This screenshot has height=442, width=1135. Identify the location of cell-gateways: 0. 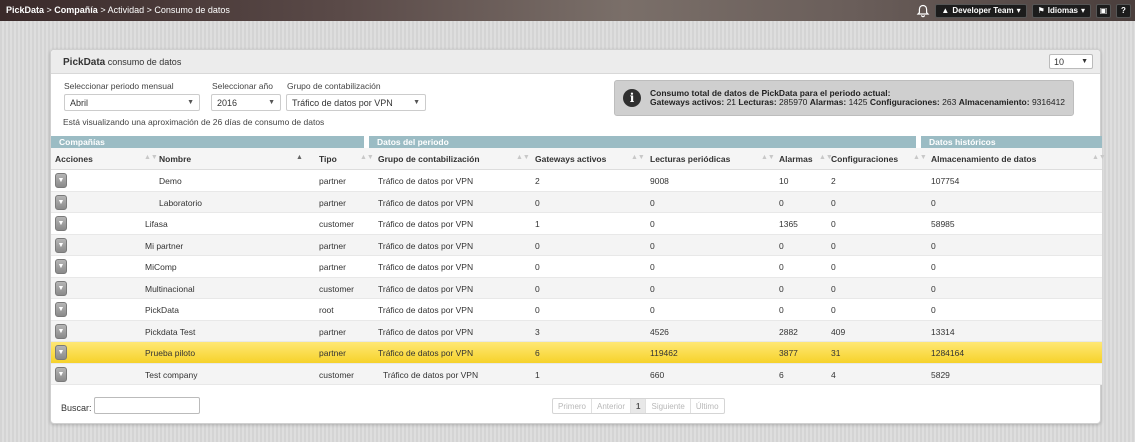
(537, 288).